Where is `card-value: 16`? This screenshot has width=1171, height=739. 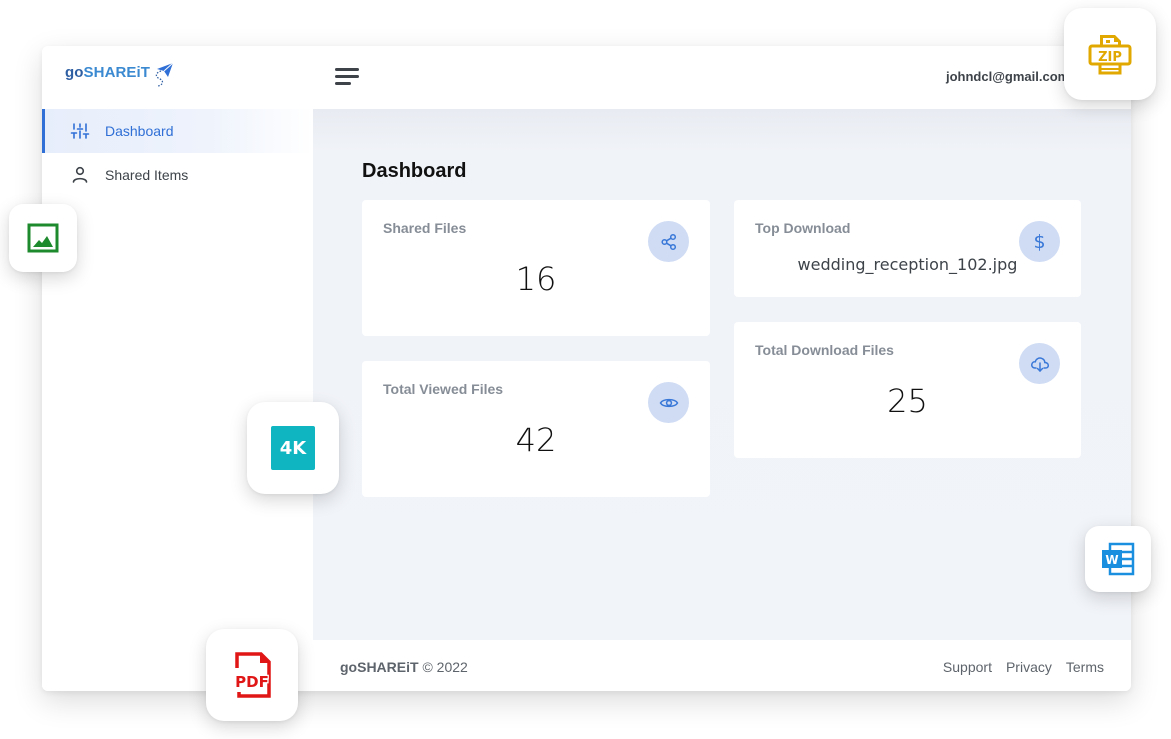 card-value: 16 is located at coordinates (536, 279).